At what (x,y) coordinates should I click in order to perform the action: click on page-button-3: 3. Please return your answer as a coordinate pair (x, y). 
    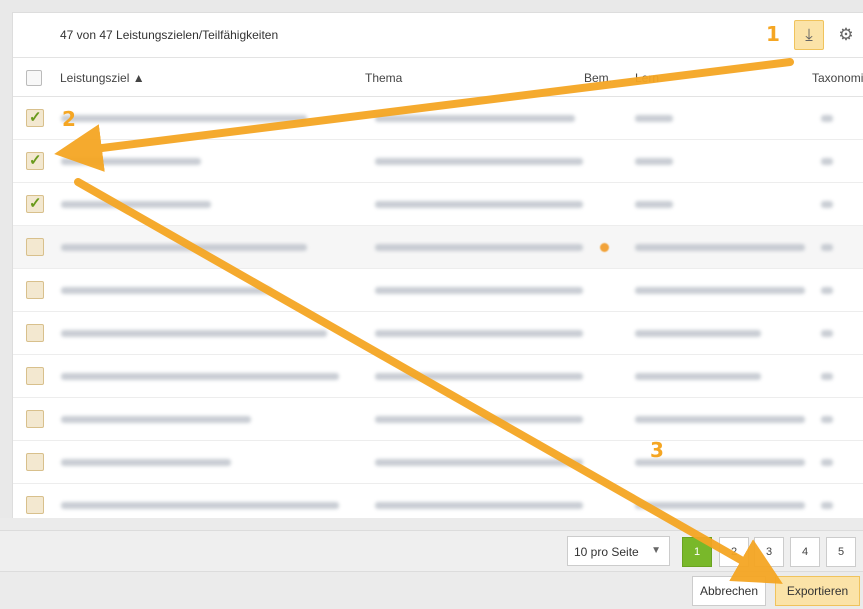
    Looking at the image, I should click on (769, 552).